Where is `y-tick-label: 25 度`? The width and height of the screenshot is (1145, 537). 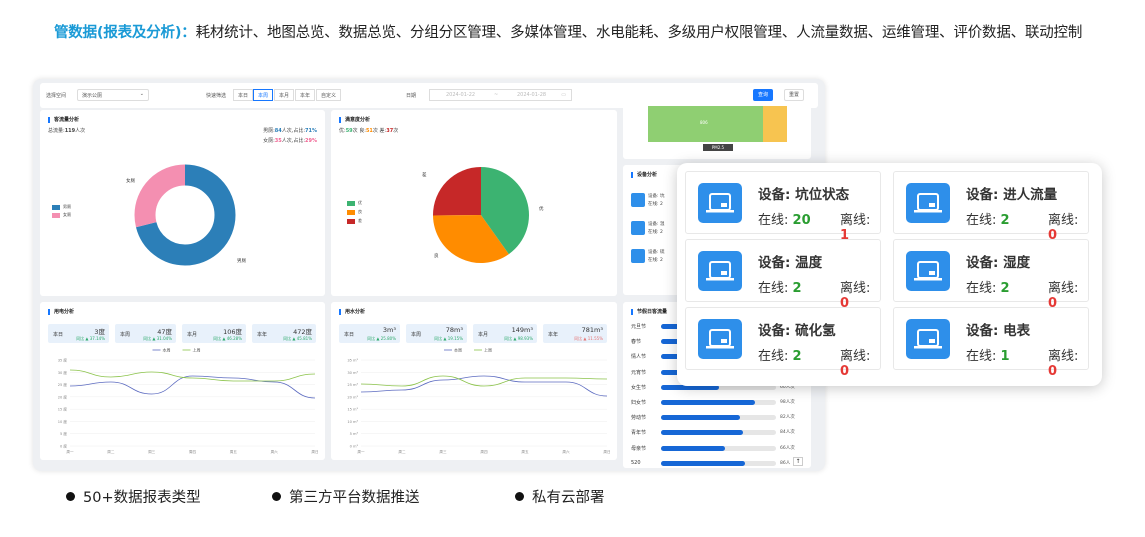 y-tick-label: 25 度 is located at coordinates (63, 384).